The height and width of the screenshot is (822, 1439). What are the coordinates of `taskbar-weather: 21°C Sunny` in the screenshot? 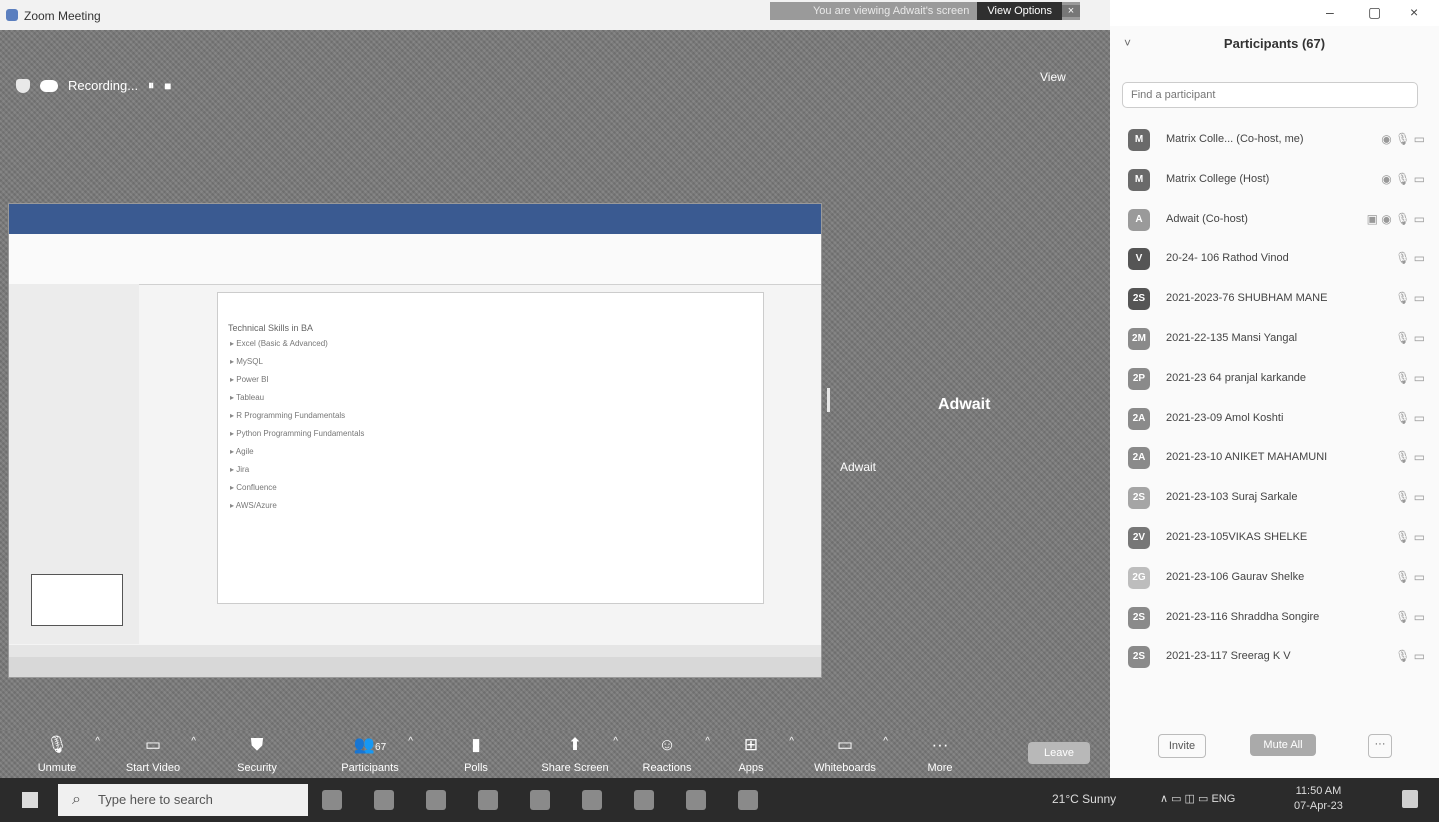 It's located at (1084, 799).